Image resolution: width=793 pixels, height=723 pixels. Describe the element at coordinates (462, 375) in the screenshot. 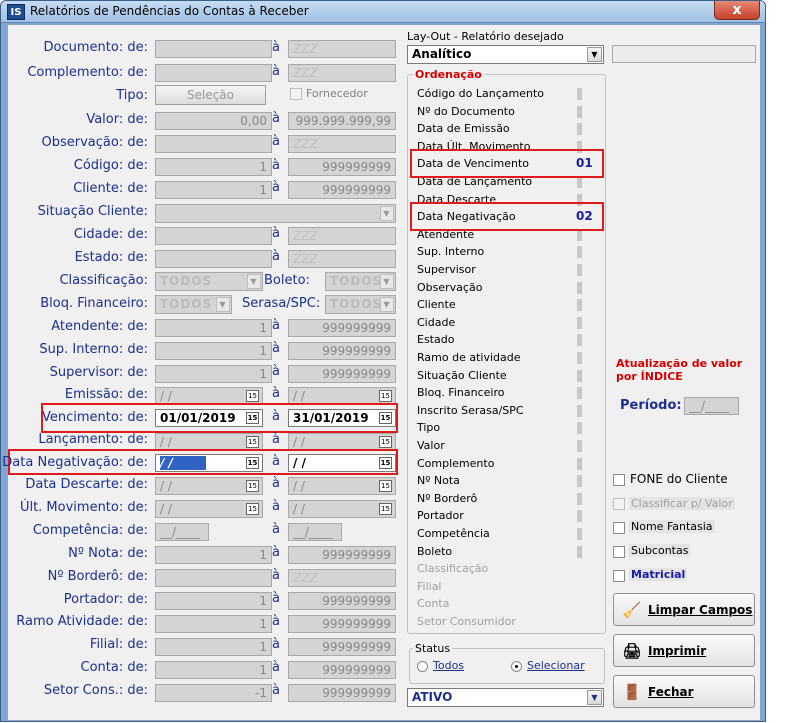

I see `ordenacao-item: Situação Cliente` at that location.